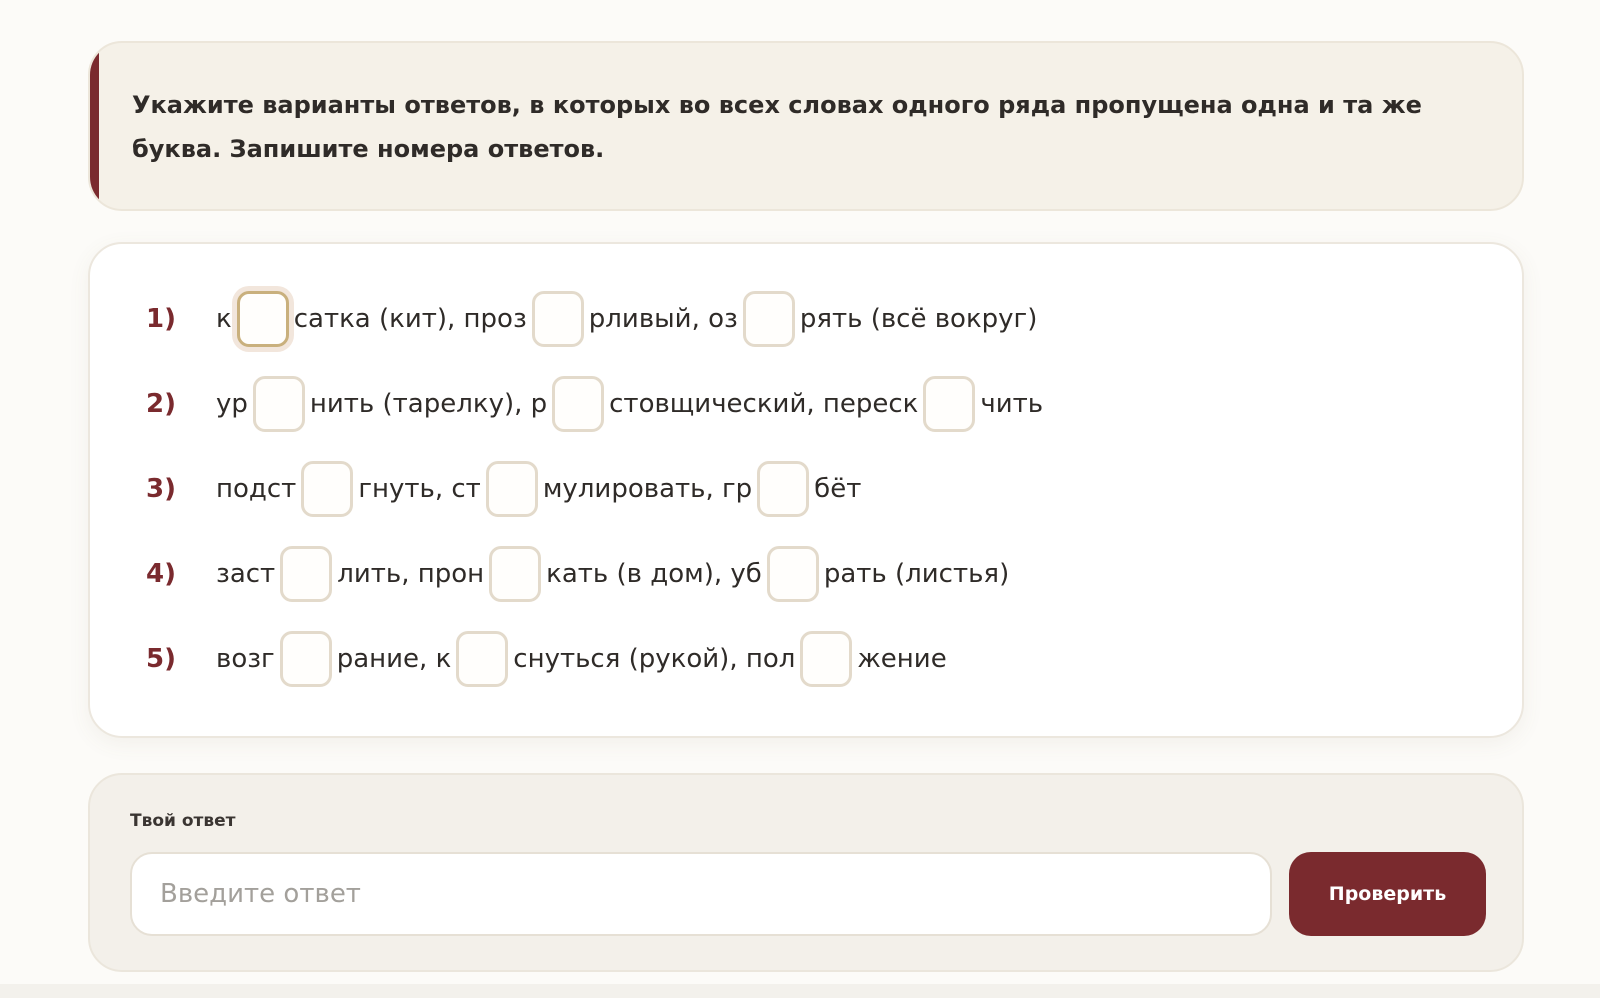 Image resolution: width=1600 pixels, height=998 pixels. Describe the element at coordinates (256, 489) in the screenshot. I see `word-fragment: подст` at that location.